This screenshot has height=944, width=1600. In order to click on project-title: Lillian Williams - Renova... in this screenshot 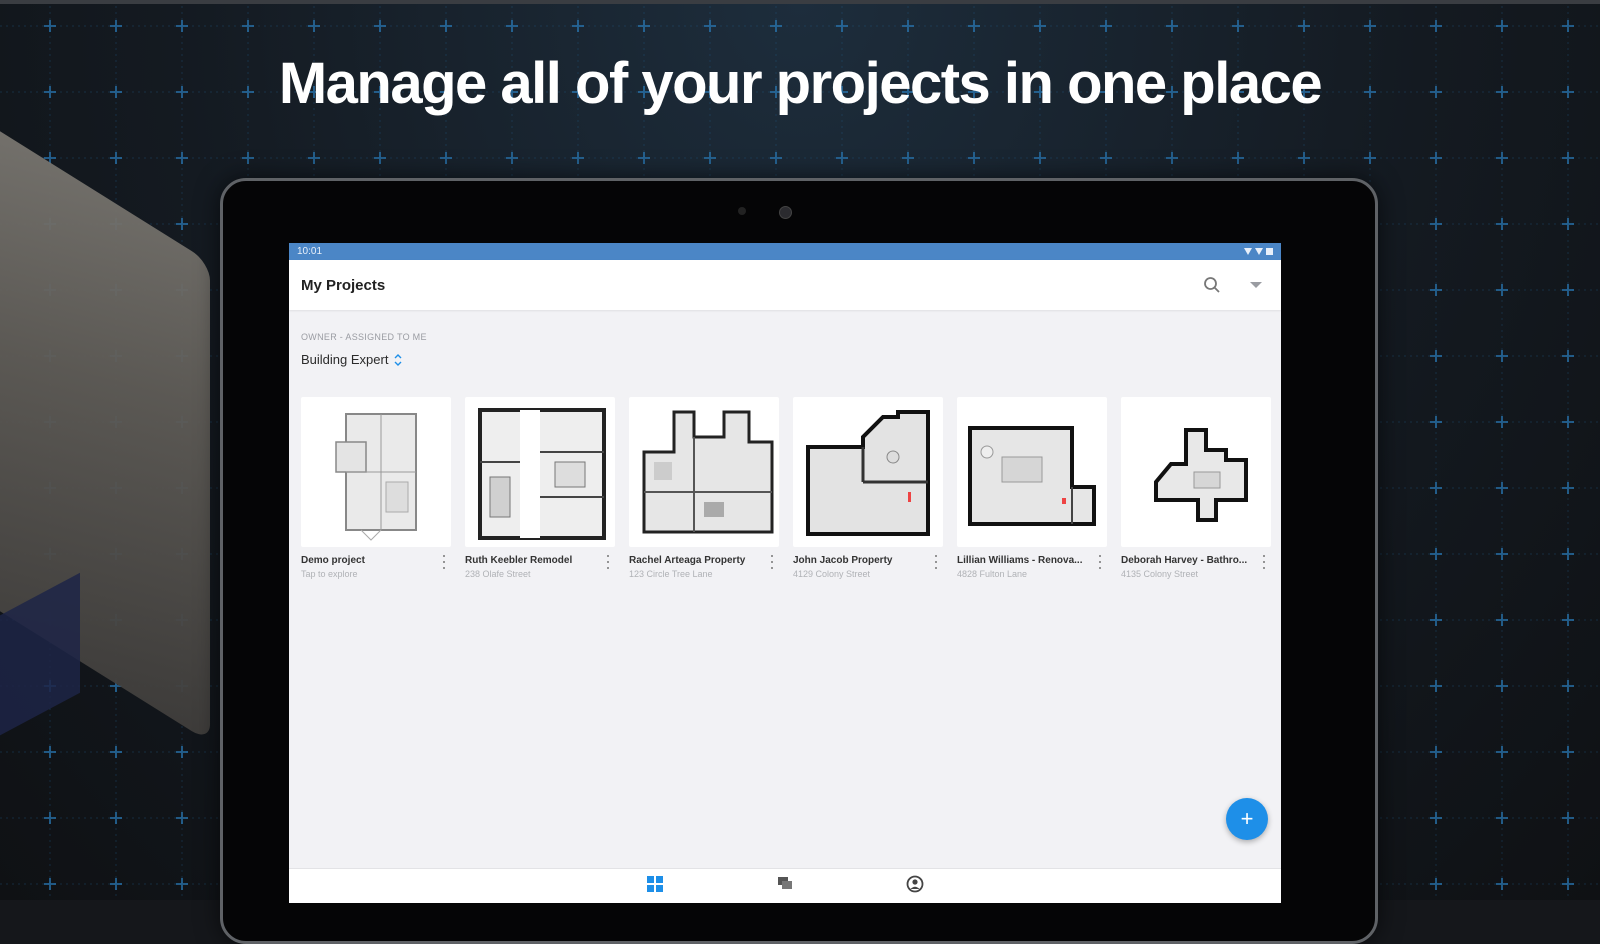, I will do `click(1020, 560)`.